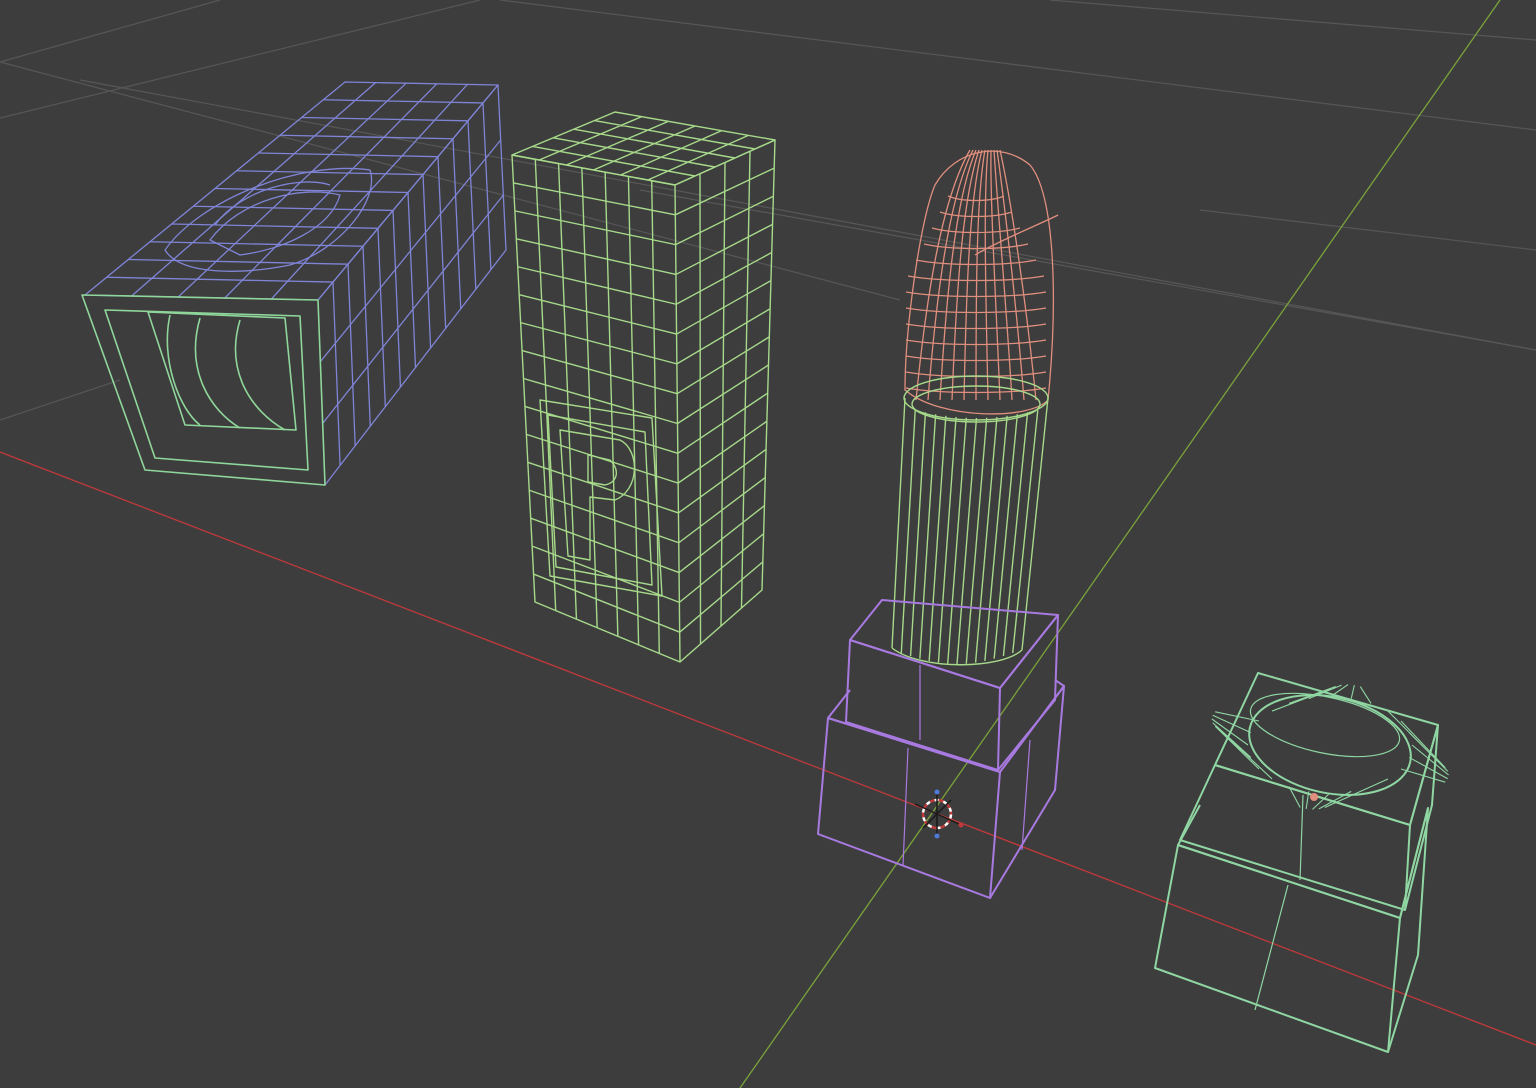 This screenshot has height=1088, width=1536. I want to click on lying-case-rim-outer, so click(203, 390).